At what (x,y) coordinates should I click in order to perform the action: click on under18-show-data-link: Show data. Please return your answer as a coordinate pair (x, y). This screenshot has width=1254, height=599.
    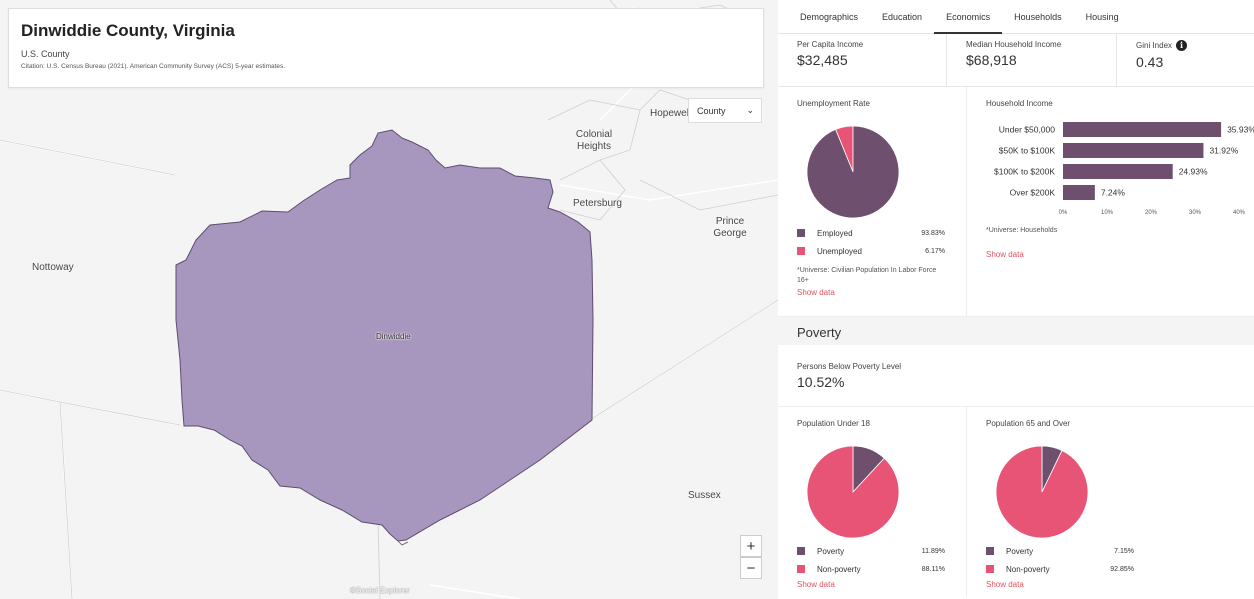
    Looking at the image, I should click on (881, 584).